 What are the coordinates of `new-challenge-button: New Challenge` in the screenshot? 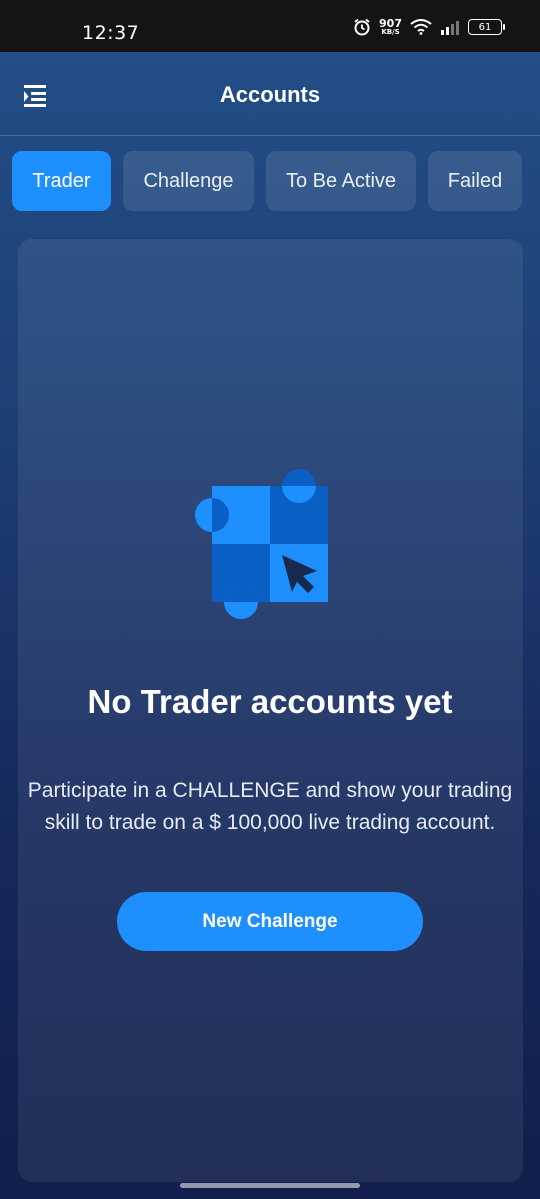 It's located at (270, 921).